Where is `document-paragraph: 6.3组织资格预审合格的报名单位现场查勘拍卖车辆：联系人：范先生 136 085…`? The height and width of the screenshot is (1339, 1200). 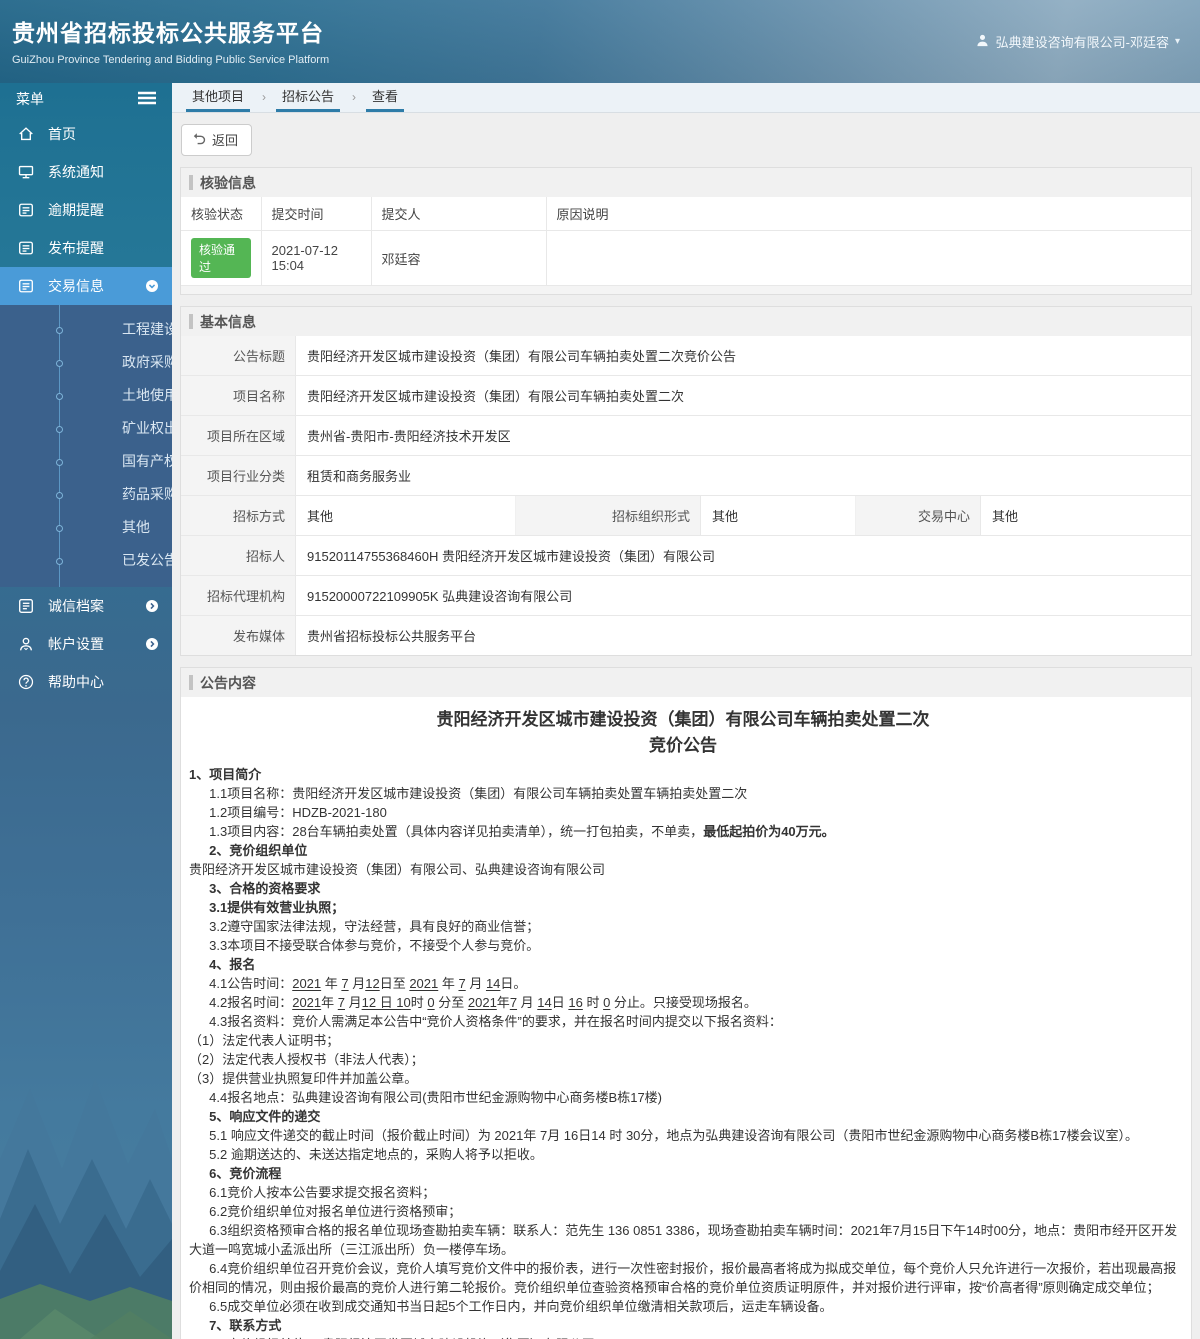
document-paragraph: 6.3组织资格预审合格的报名单位现场查勘拍卖车辆：联系人：范先生 136 085… is located at coordinates (683, 1240).